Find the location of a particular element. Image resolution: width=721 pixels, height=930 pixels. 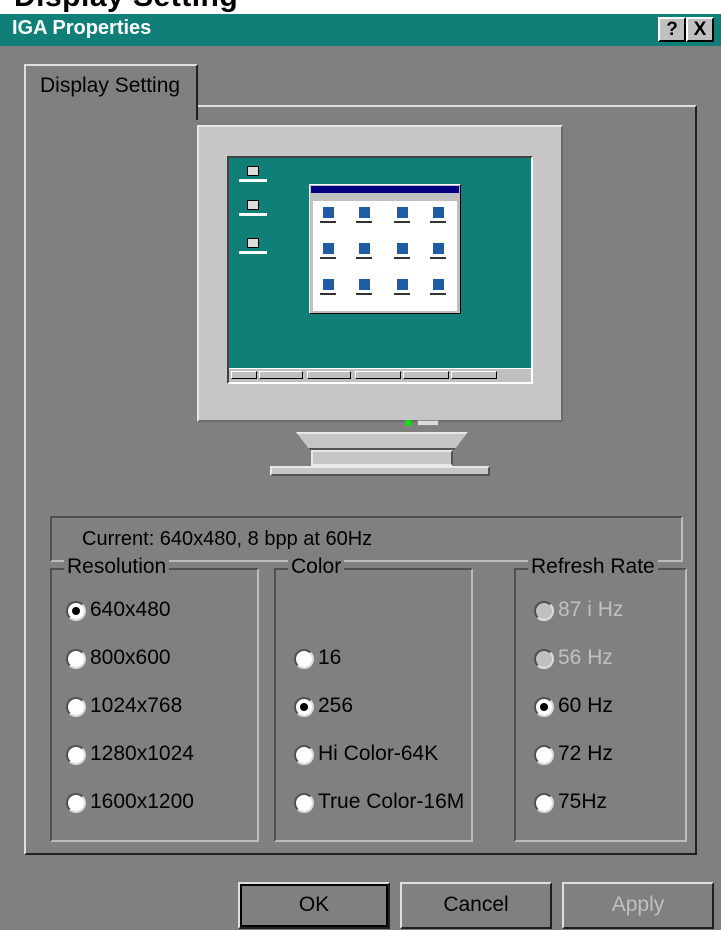

cancel-button: Cancel is located at coordinates (476, 905).